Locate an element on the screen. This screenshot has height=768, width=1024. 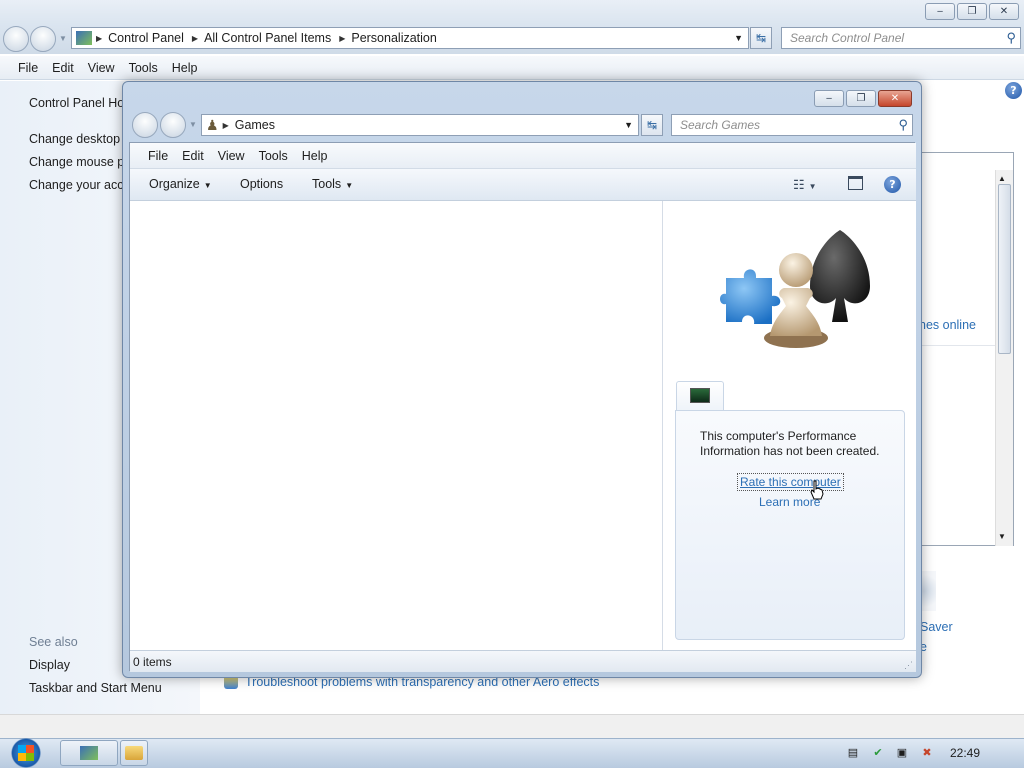
recent-pages-icon: ▼ is located at coordinates (63, 38).